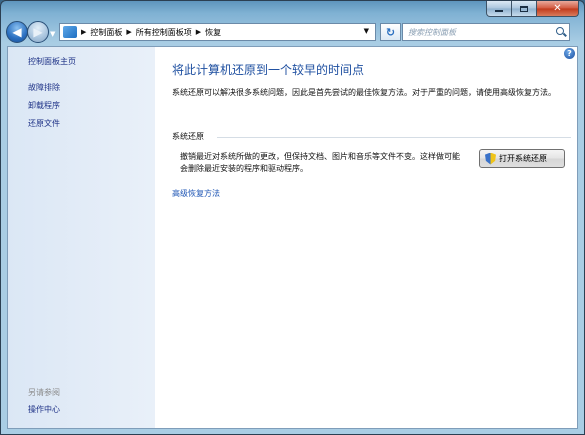 Image resolution: width=585 pixels, height=435 pixels. I want to click on open-system-restore-label: 打开系统还原, so click(523, 158).